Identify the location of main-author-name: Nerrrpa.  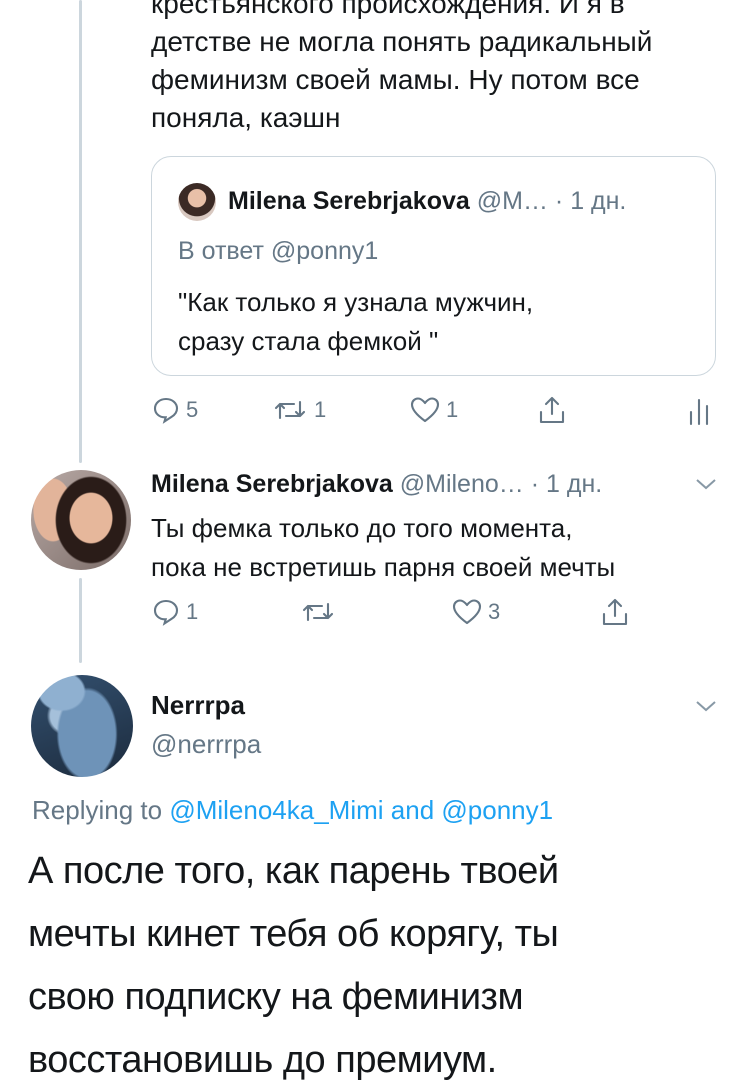
(198, 705).